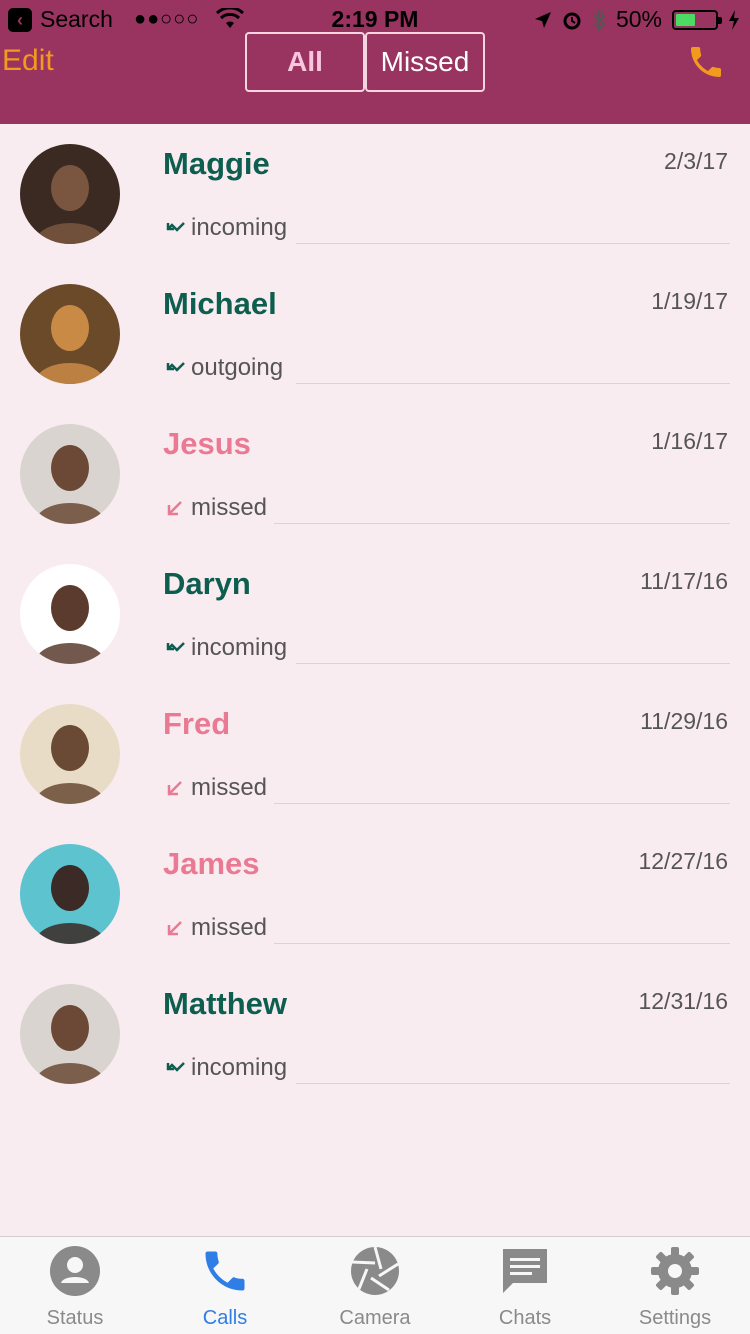 The width and height of the screenshot is (750, 1334). I want to click on status-right: 50%, so click(637, 19).